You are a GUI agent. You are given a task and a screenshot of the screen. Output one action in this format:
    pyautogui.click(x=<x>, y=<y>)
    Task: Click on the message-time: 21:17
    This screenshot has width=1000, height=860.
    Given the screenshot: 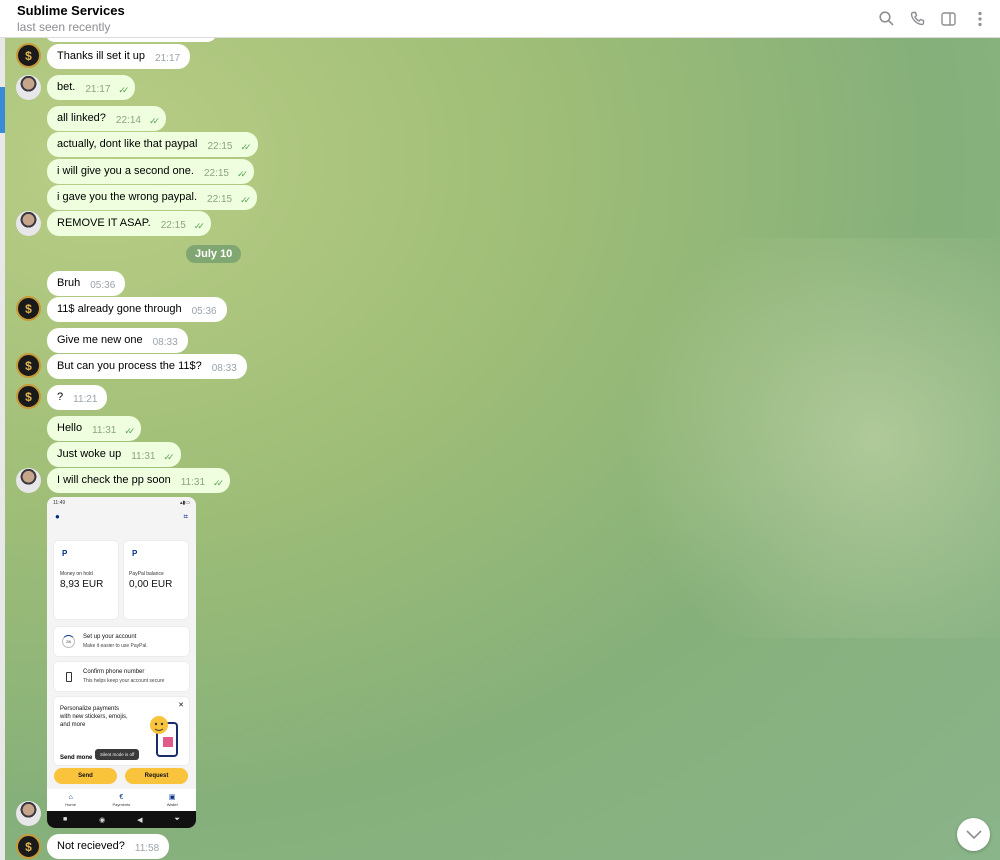 What is the action you would take?
    pyautogui.click(x=168, y=58)
    